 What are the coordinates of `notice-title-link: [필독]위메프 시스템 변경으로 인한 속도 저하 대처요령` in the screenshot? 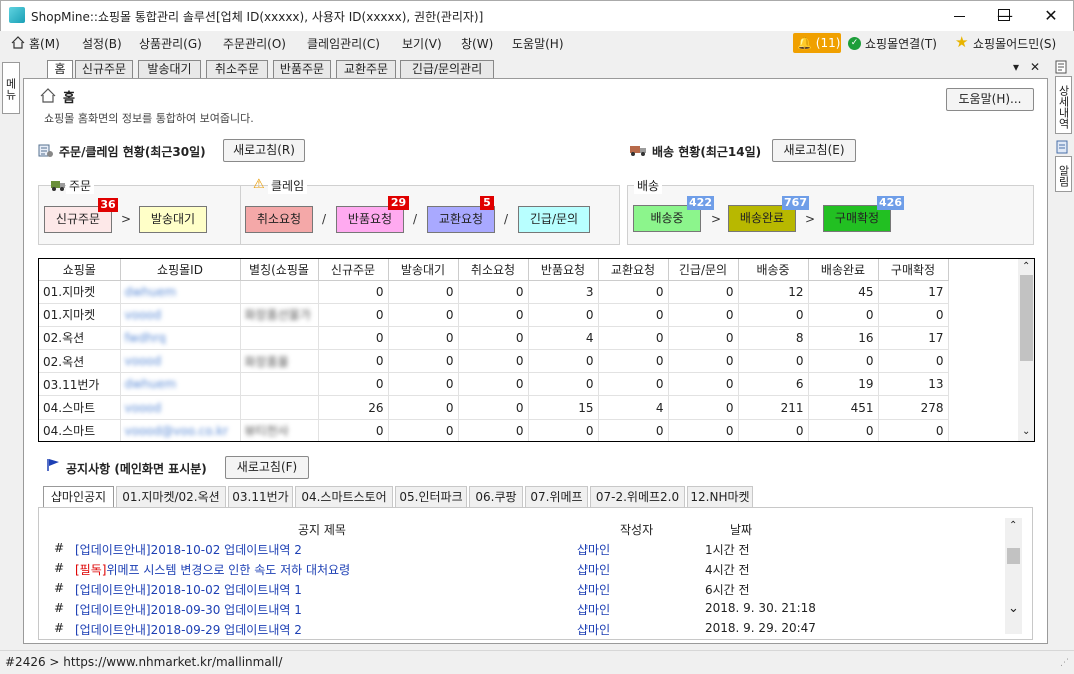 It's located at (212, 569).